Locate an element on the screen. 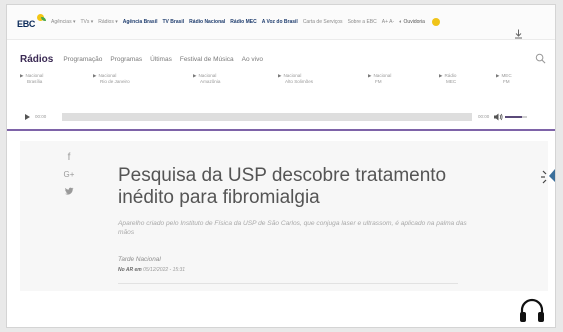 The height and width of the screenshot is (332, 563). radios-nav-festival: Festival de Música is located at coordinates (207, 59).